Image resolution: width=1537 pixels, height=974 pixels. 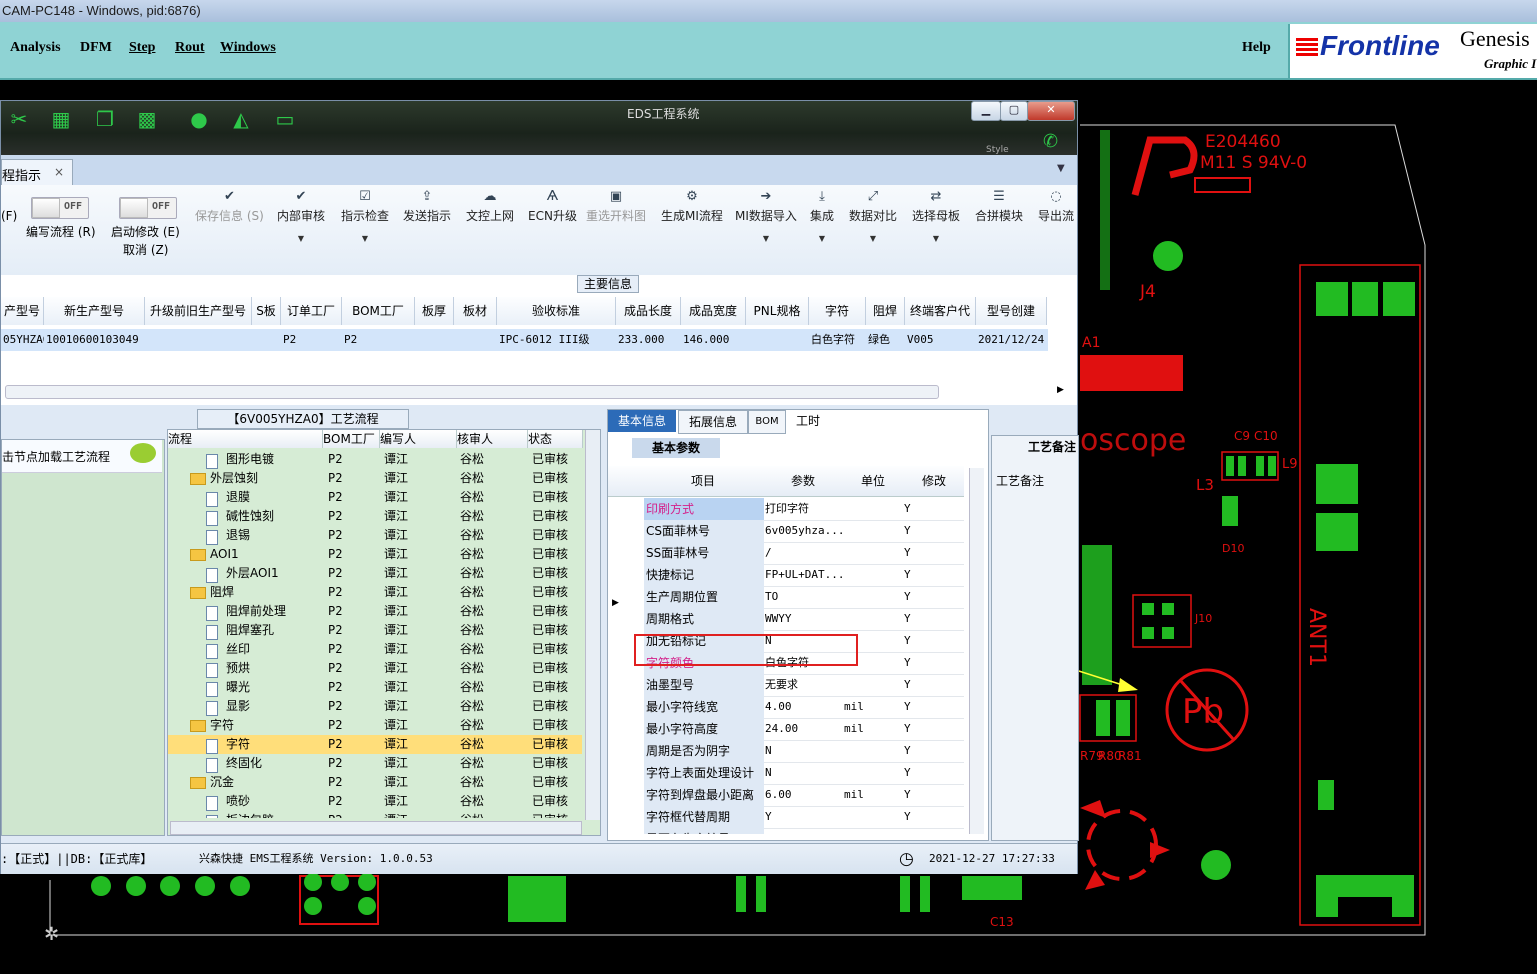 What do you see at coordinates (248, 48) in the screenshot?
I see `menu-windows: Windows` at bounding box center [248, 48].